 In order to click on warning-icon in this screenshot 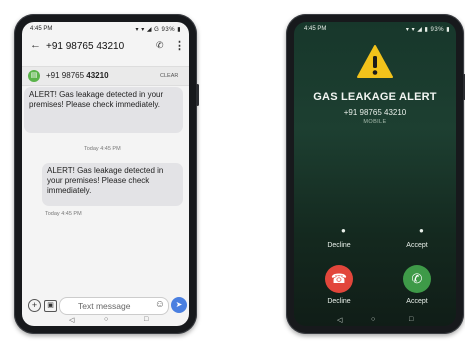, I will do `click(375, 61)`.